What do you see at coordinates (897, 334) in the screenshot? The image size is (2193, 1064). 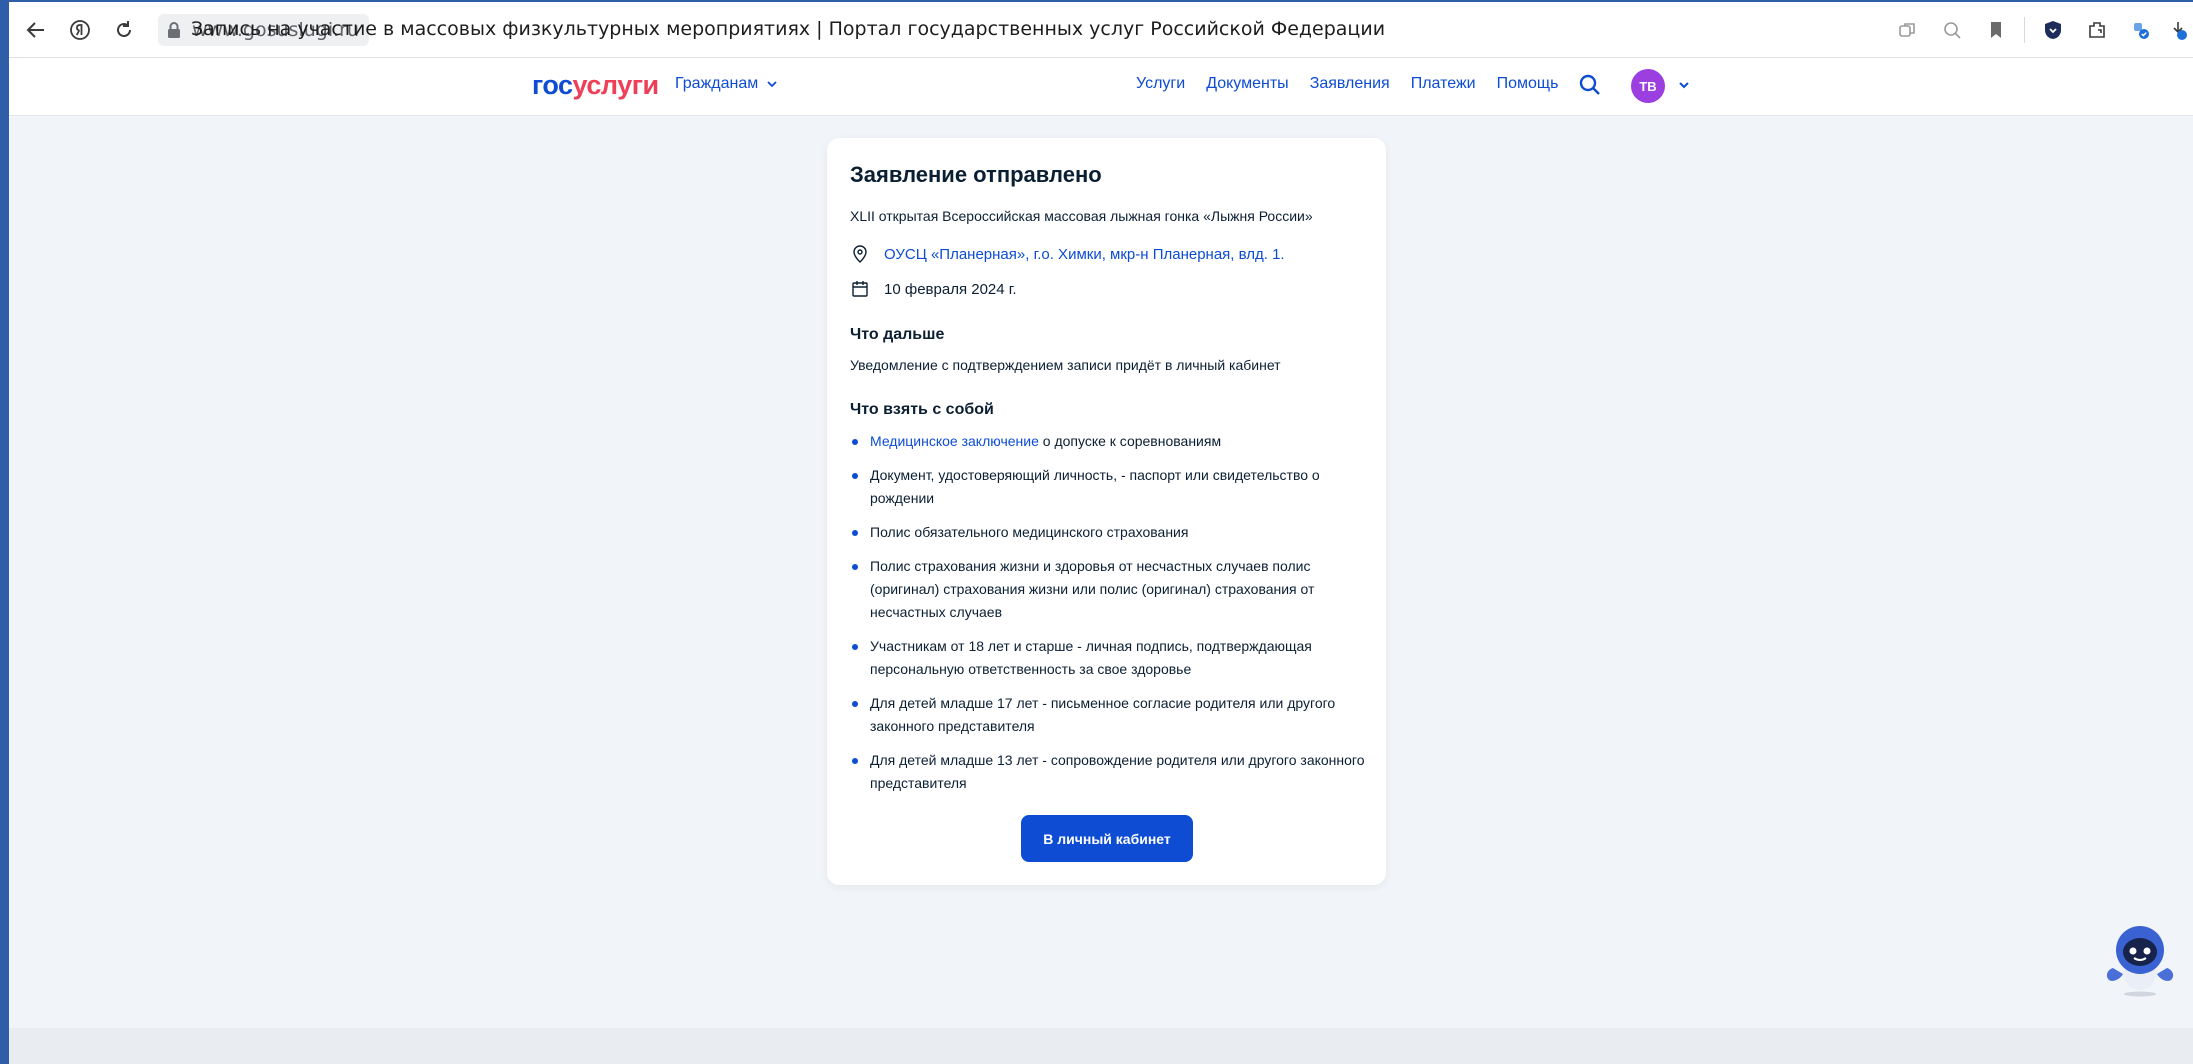 I see `next-heading: Что дальше` at bounding box center [897, 334].